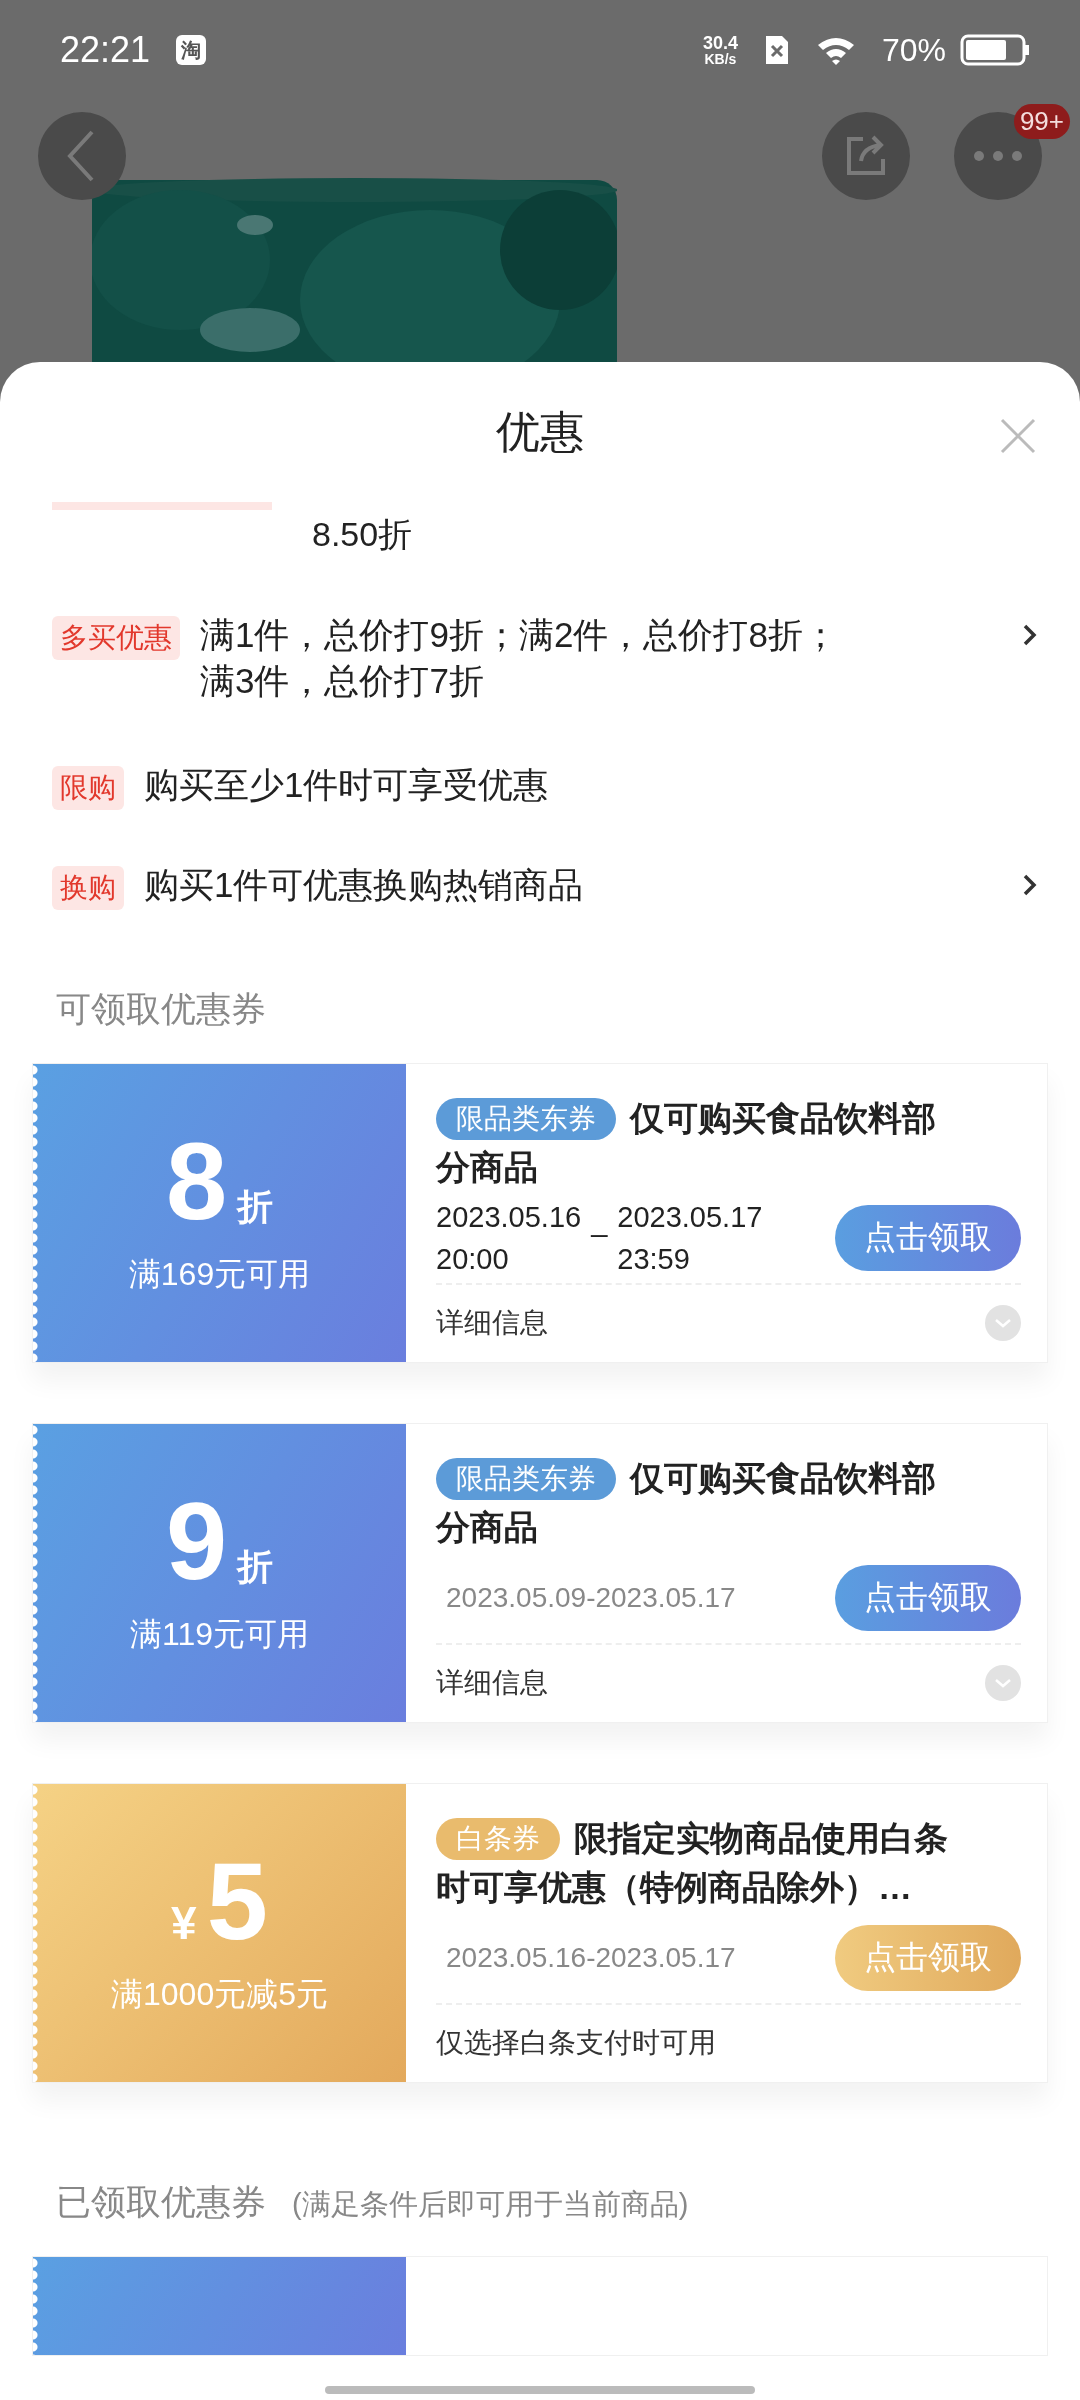  What do you see at coordinates (196, 1180) in the screenshot?
I see `coupon-value: 8` at bounding box center [196, 1180].